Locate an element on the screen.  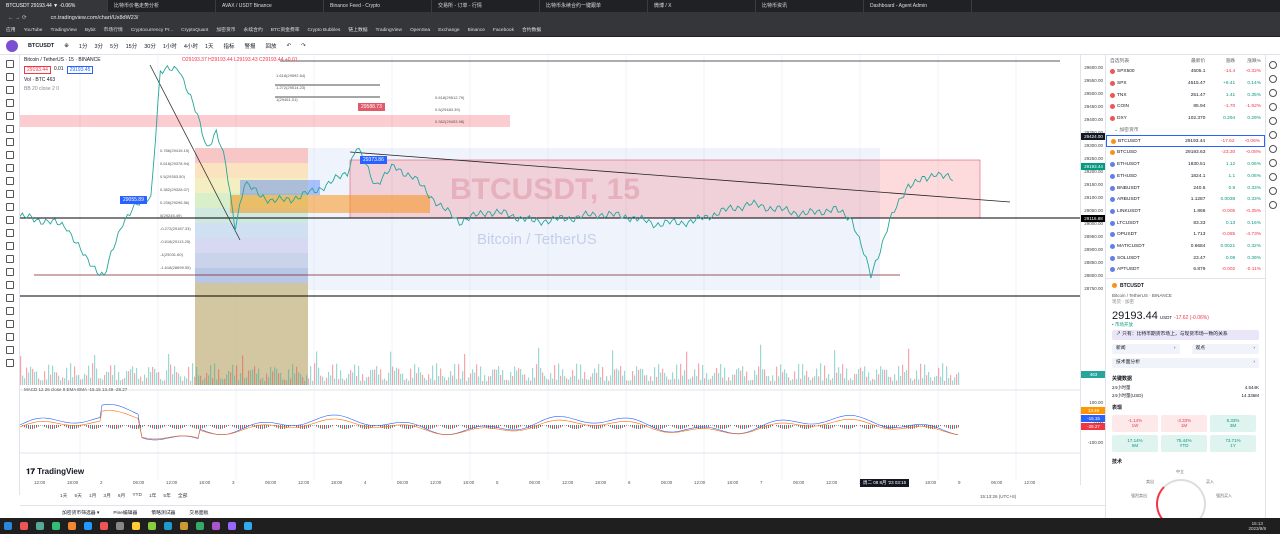
bookmark: Exchange is located at coordinates (448, 30).